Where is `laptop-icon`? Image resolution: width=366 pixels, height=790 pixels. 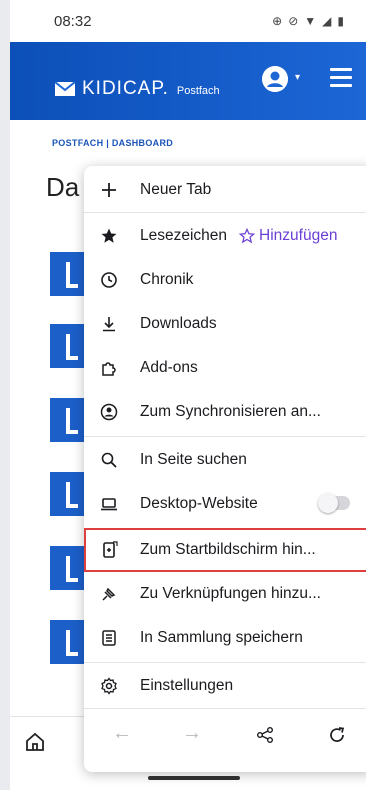 laptop-icon is located at coordinates (109, 504).